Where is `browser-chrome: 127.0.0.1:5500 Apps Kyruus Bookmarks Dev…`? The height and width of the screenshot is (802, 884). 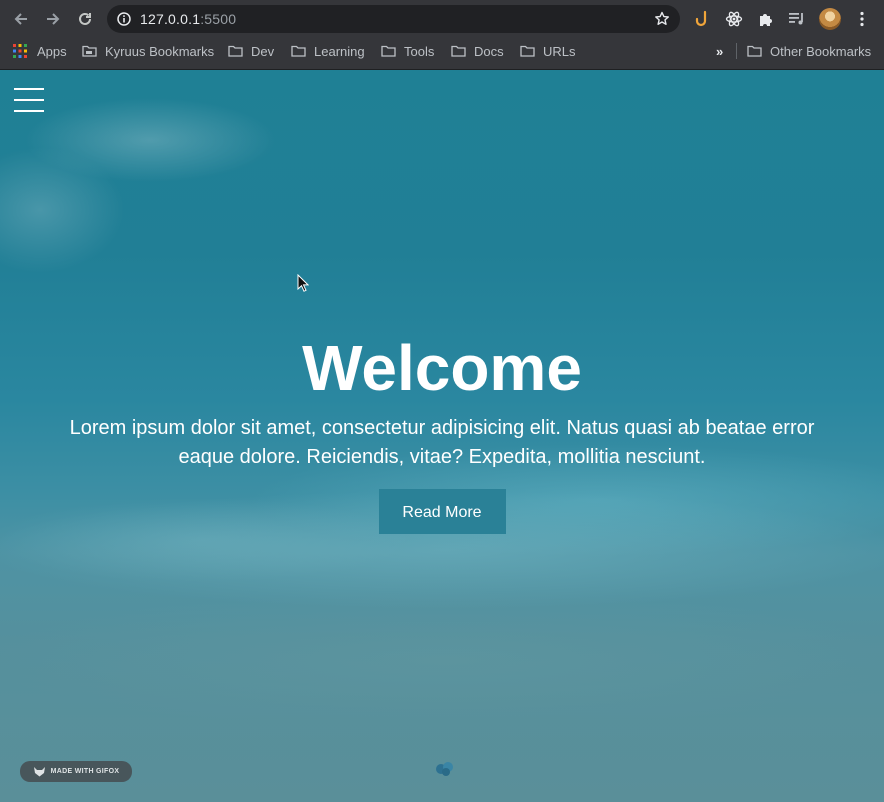 browser-chrome: 127.0.0.1:5500 Apps Kyruus Bookmarks Dev… is located at coordinates (442, 35).